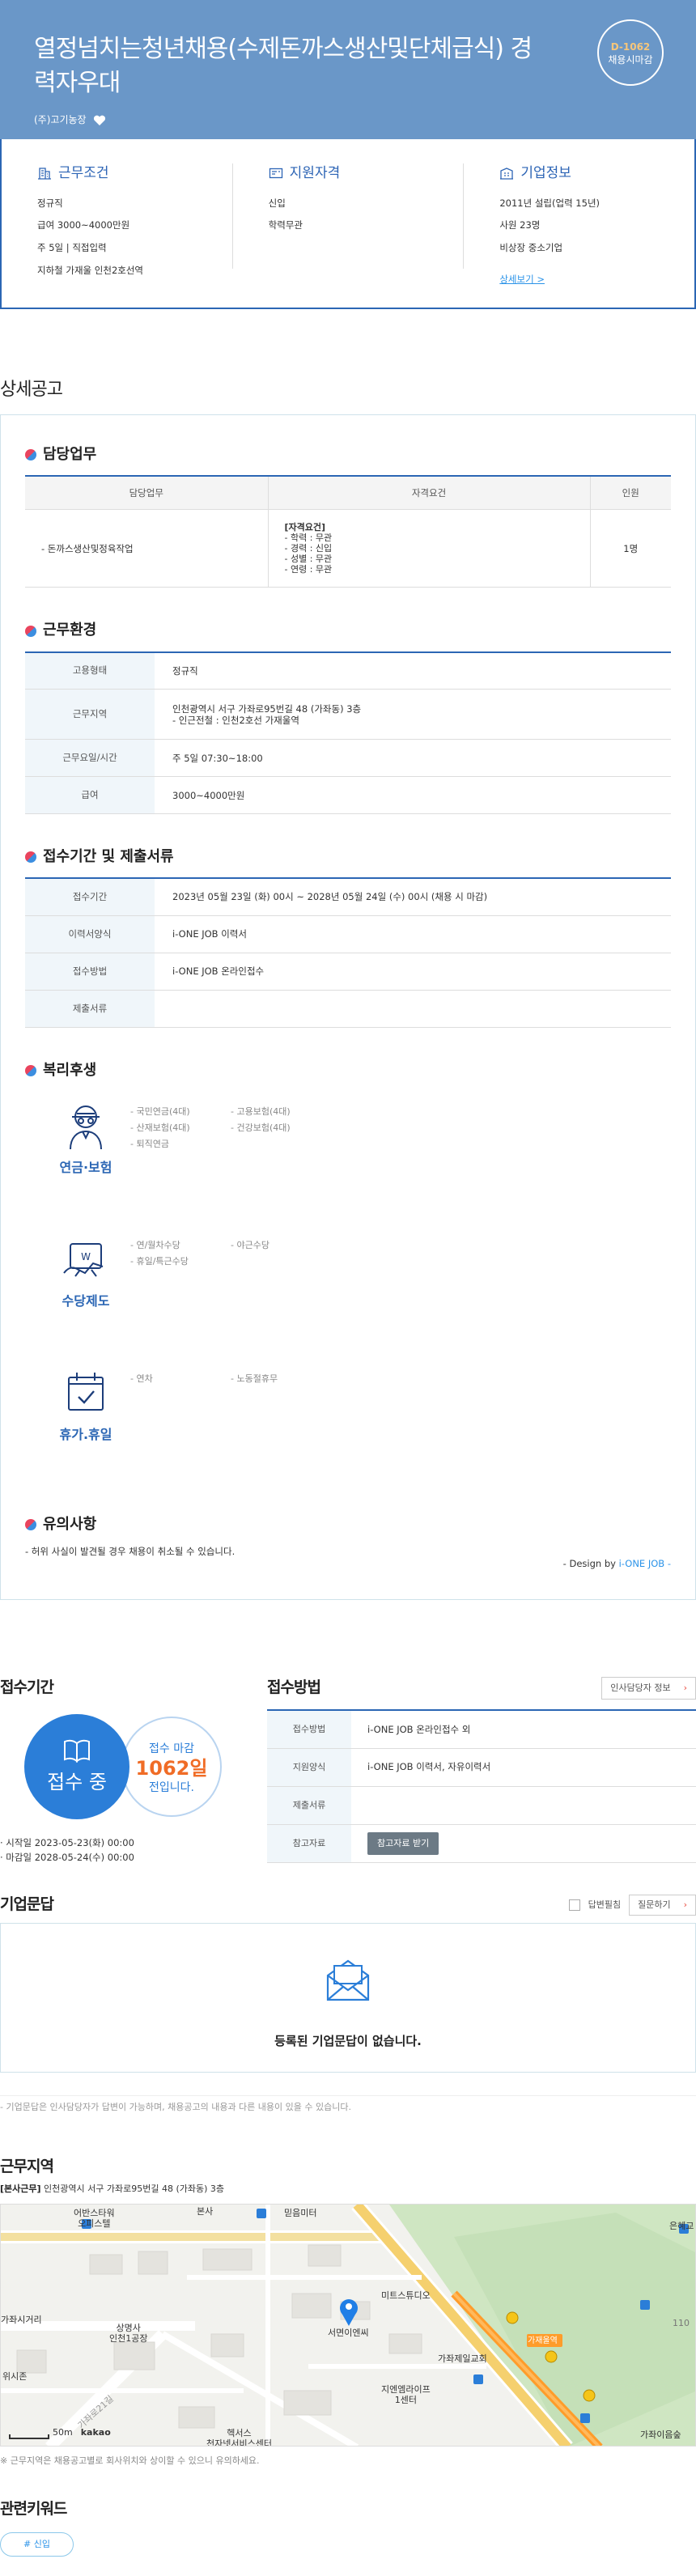  I want to click on location-address: [본사근무] 인천광역시 서구 가좌로95번길 48 (가좌동) 3층, so click(348, 2189).